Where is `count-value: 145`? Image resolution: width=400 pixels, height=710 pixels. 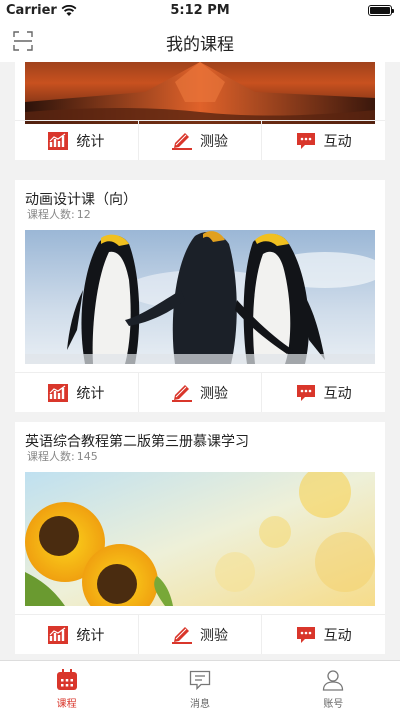 count-value: 145 is located at coordinates (87, 456).